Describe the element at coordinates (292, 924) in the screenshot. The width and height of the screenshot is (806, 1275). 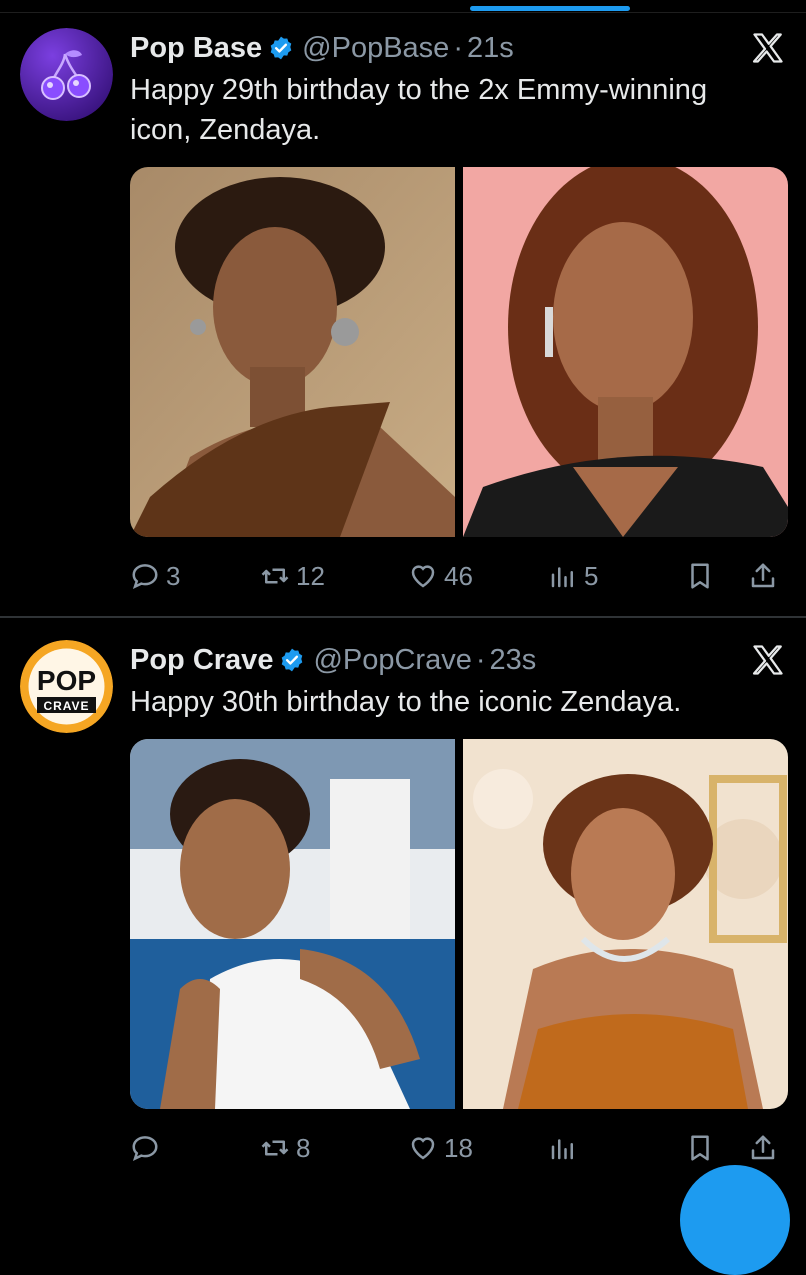
I see `photo-zendaya-tennis-court` at that location.